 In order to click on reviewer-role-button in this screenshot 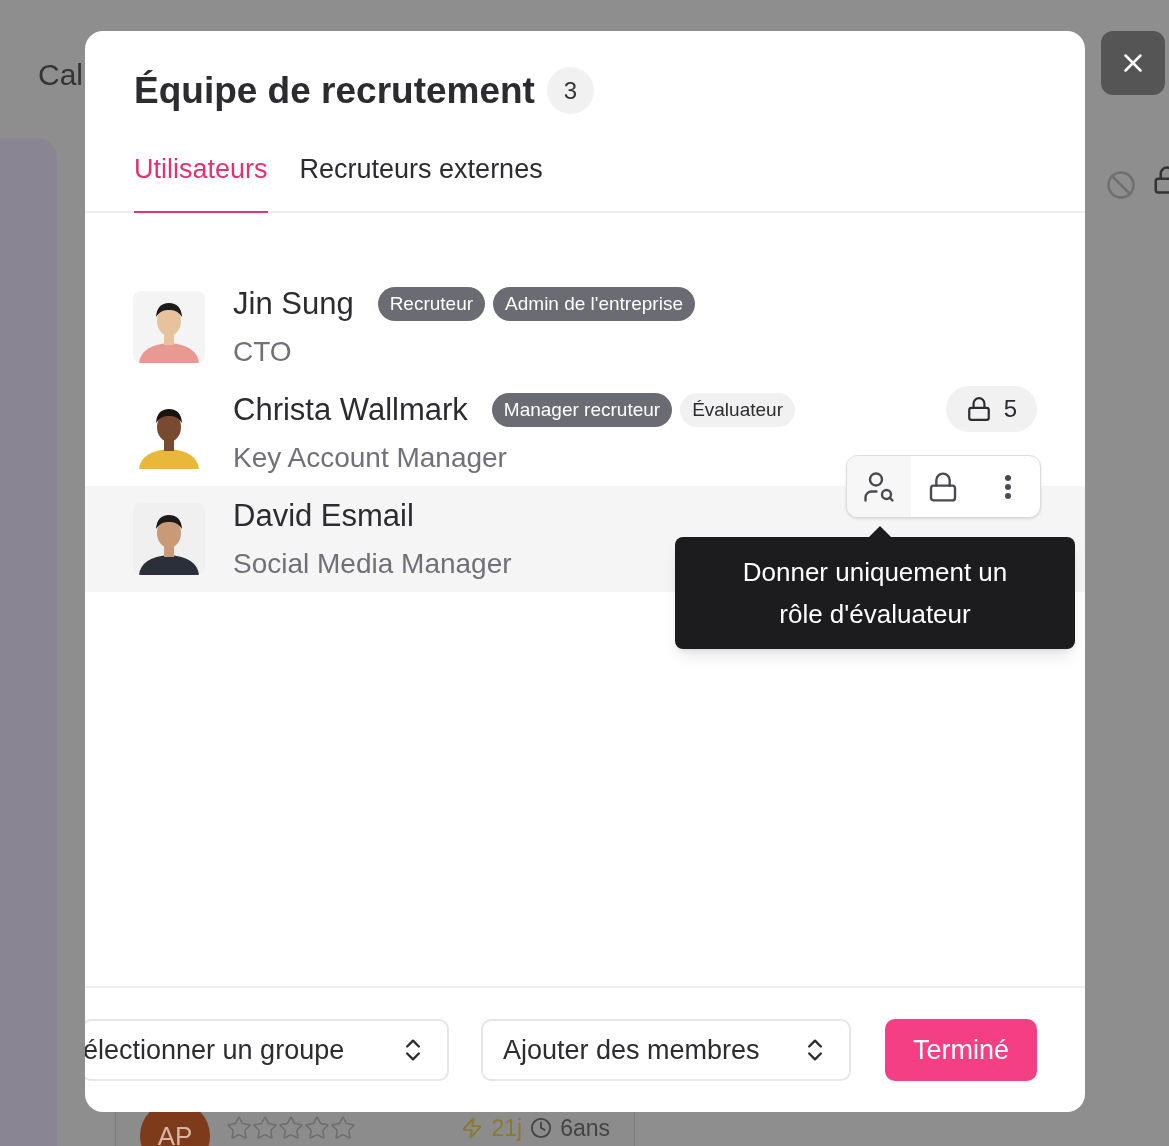, I will do `click(879, 486)`.